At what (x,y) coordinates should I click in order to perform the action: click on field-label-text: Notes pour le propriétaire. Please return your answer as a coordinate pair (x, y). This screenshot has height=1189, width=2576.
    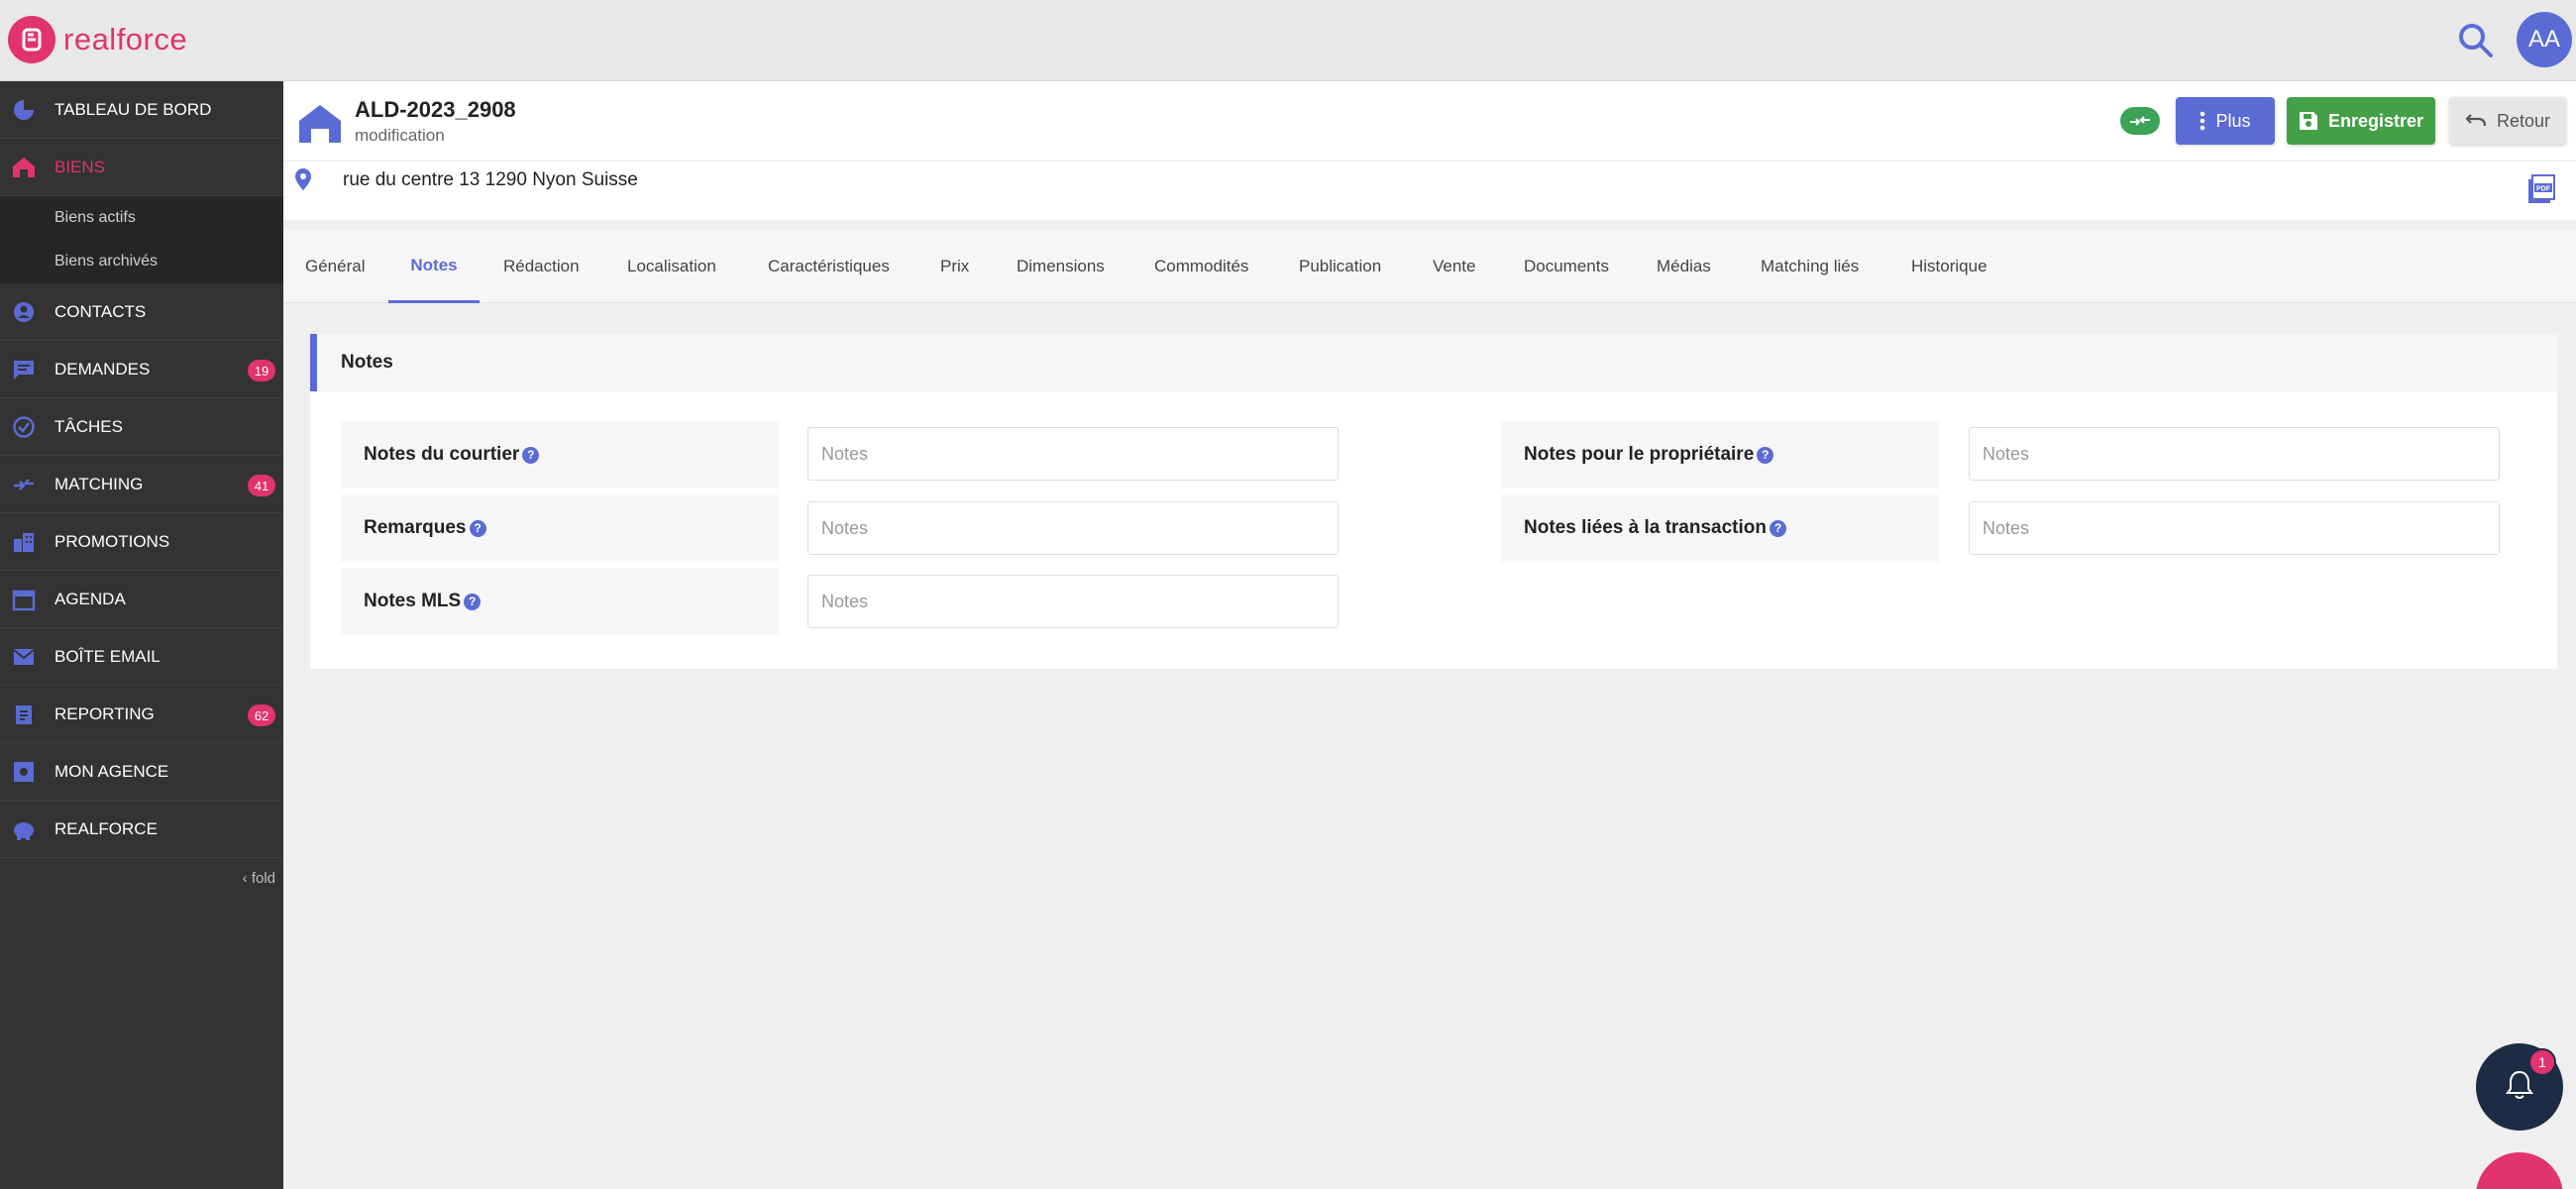
    Looking at the image, I should click on (1639, 455).